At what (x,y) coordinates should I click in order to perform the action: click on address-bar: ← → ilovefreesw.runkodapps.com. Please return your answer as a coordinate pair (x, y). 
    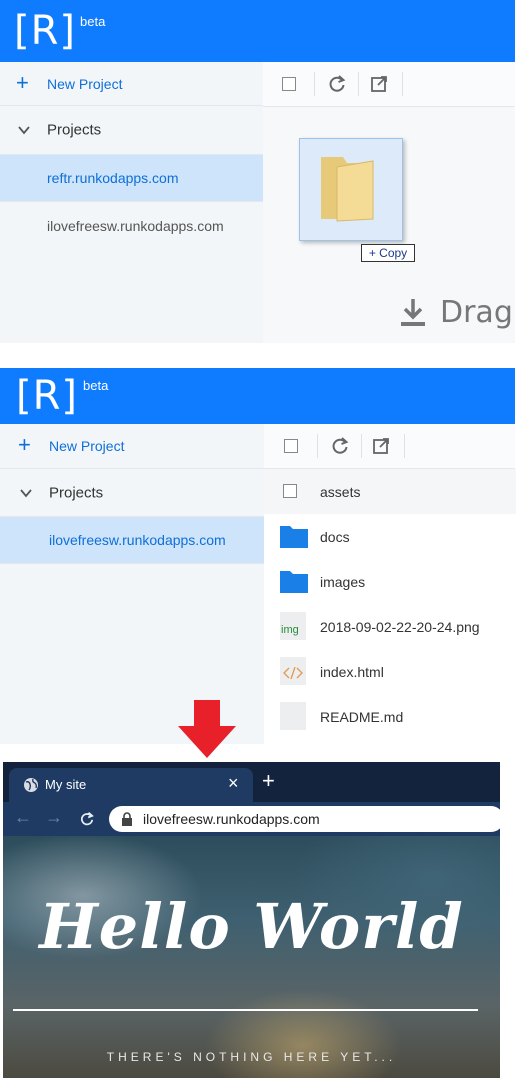
    Looking at the image, I should click on (251, 819).